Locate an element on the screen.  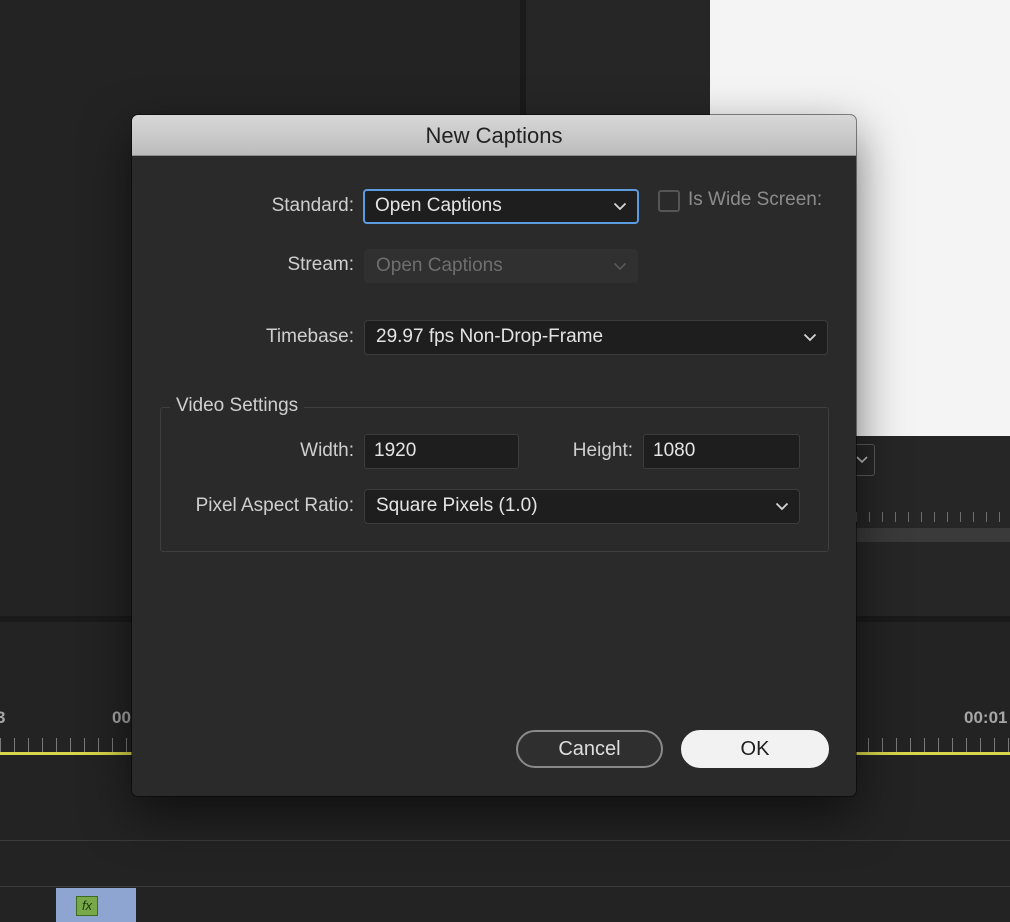
stream-dropdown: Open Captions is located at coordinates (501, 266).